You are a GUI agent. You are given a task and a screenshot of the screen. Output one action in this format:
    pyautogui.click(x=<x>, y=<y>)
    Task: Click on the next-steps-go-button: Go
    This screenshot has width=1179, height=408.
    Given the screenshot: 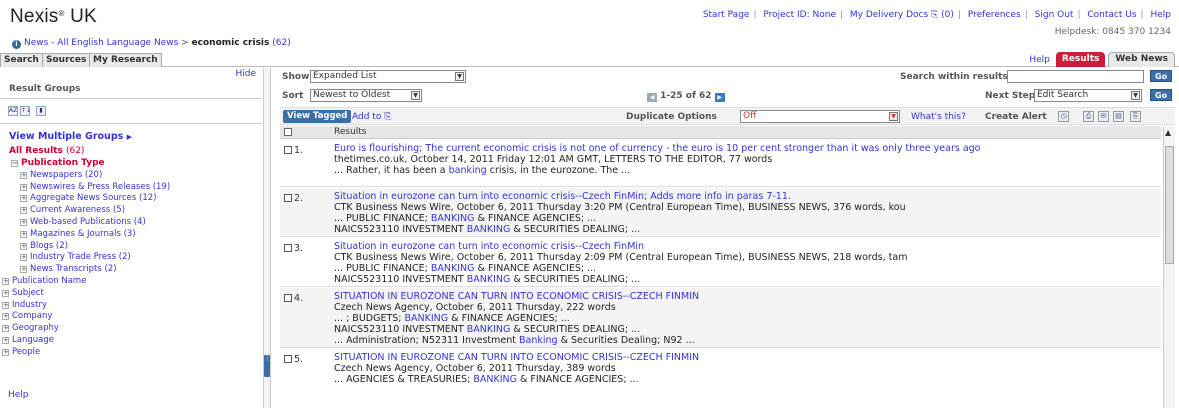 What is the action you would take?
    pyautogui.click(x=1161, y=95)
    